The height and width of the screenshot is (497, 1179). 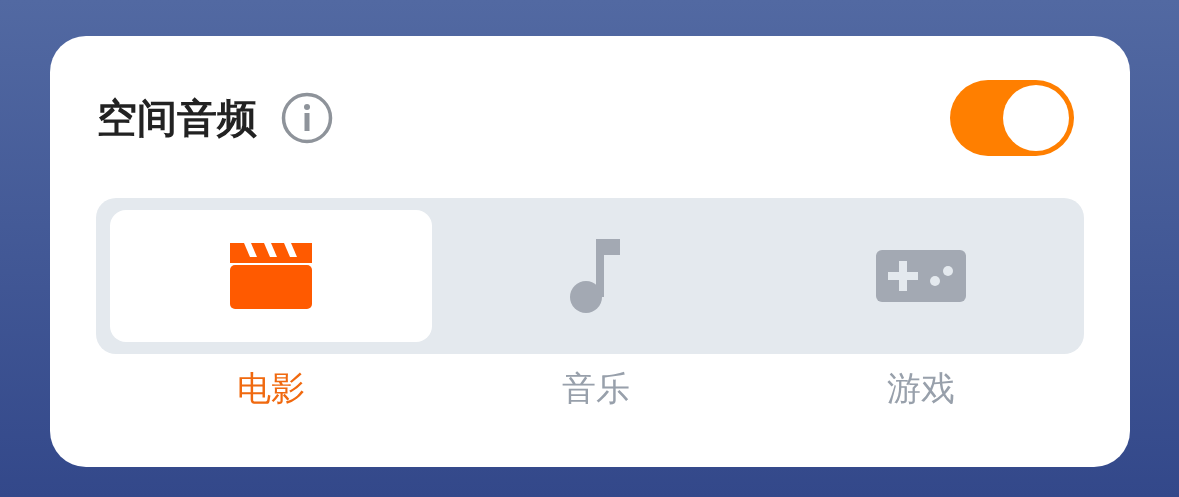 What do you see at coordinates (921, 276) in the screenshot?
I see `gamepad-icon` at bounding box center [921, 276].